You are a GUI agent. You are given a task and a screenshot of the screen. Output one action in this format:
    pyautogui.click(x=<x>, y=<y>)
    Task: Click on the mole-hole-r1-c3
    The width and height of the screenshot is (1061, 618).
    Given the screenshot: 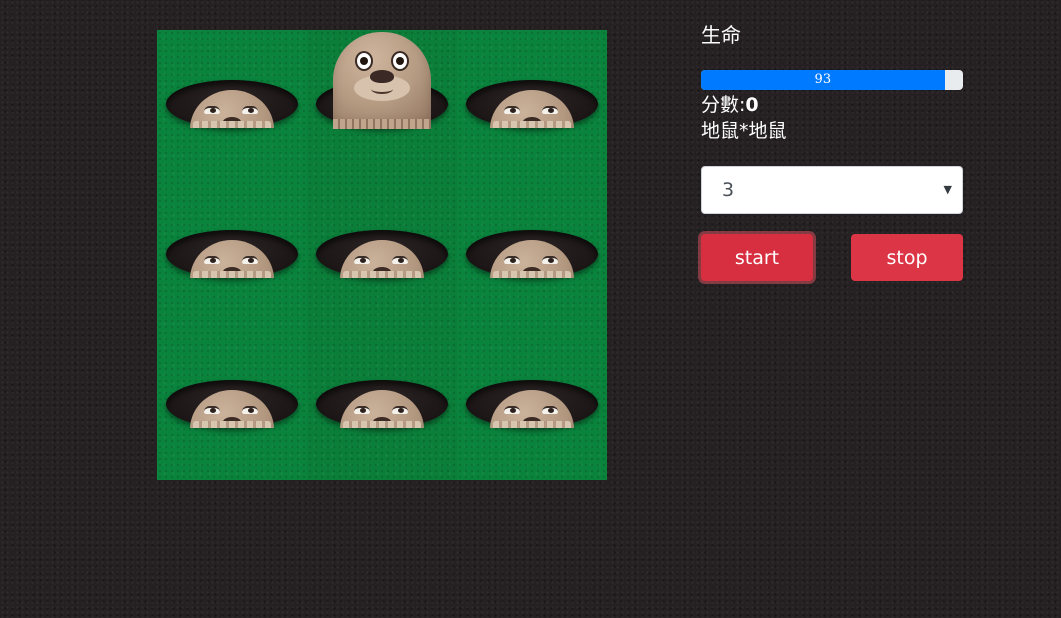 What is the action you would take?
    pyautogui.click(x=532, y=105)
    